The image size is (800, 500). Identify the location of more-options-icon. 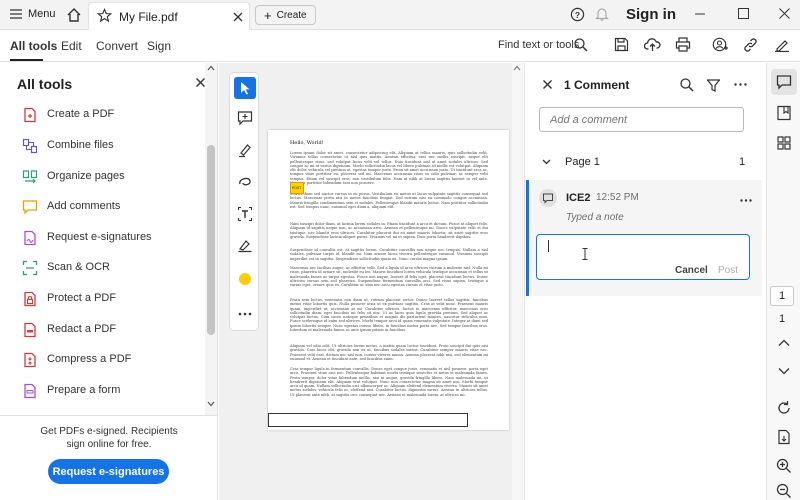
(740, 84).